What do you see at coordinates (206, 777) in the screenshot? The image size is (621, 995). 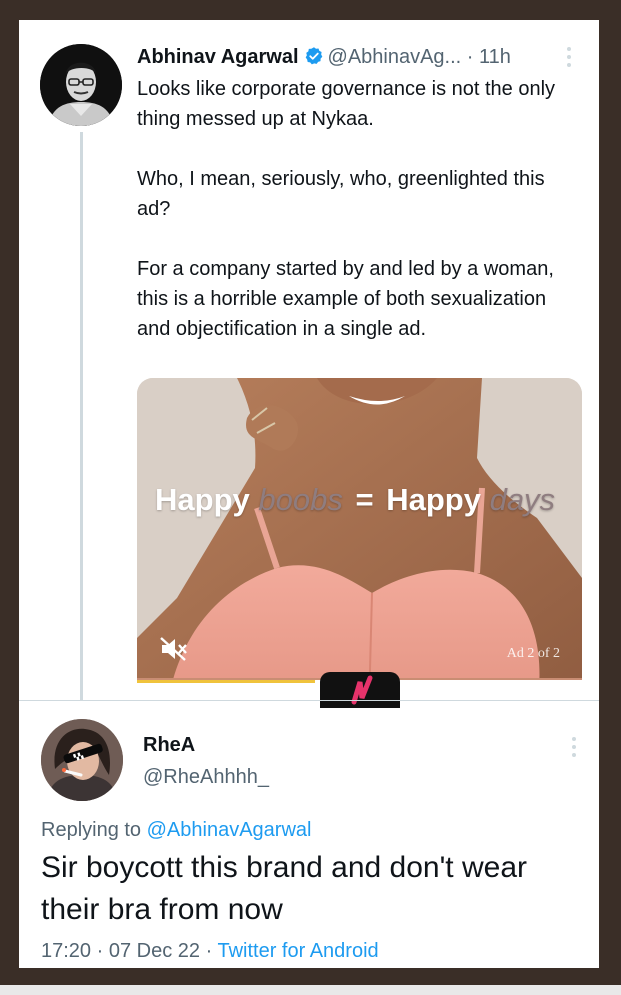 I see `reply-author-handle: @RheAhhhh_` at bounding box center [206, 777].